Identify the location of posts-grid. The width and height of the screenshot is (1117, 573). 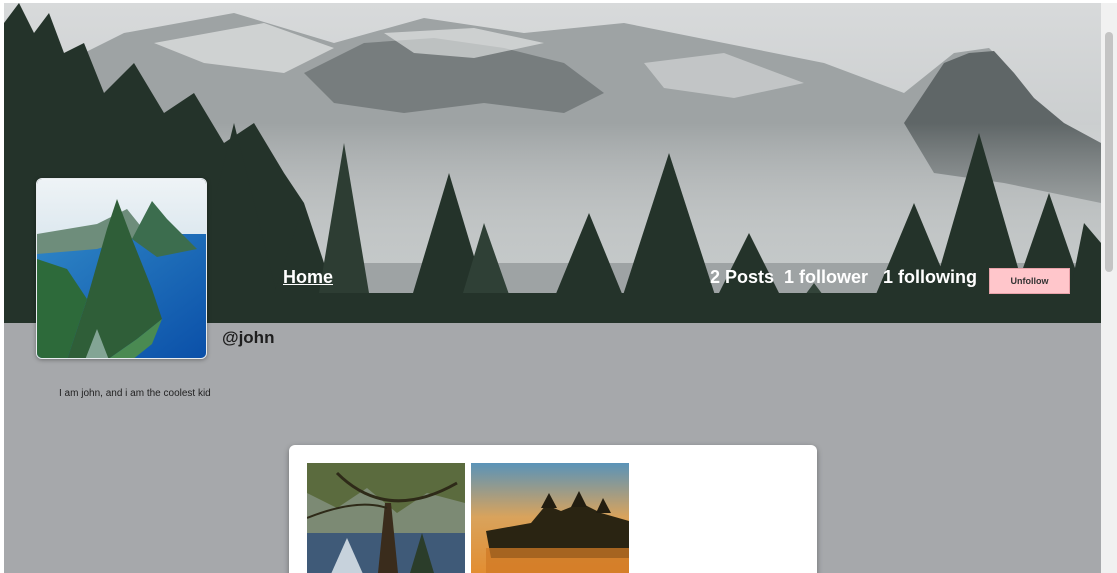
(553, 509).